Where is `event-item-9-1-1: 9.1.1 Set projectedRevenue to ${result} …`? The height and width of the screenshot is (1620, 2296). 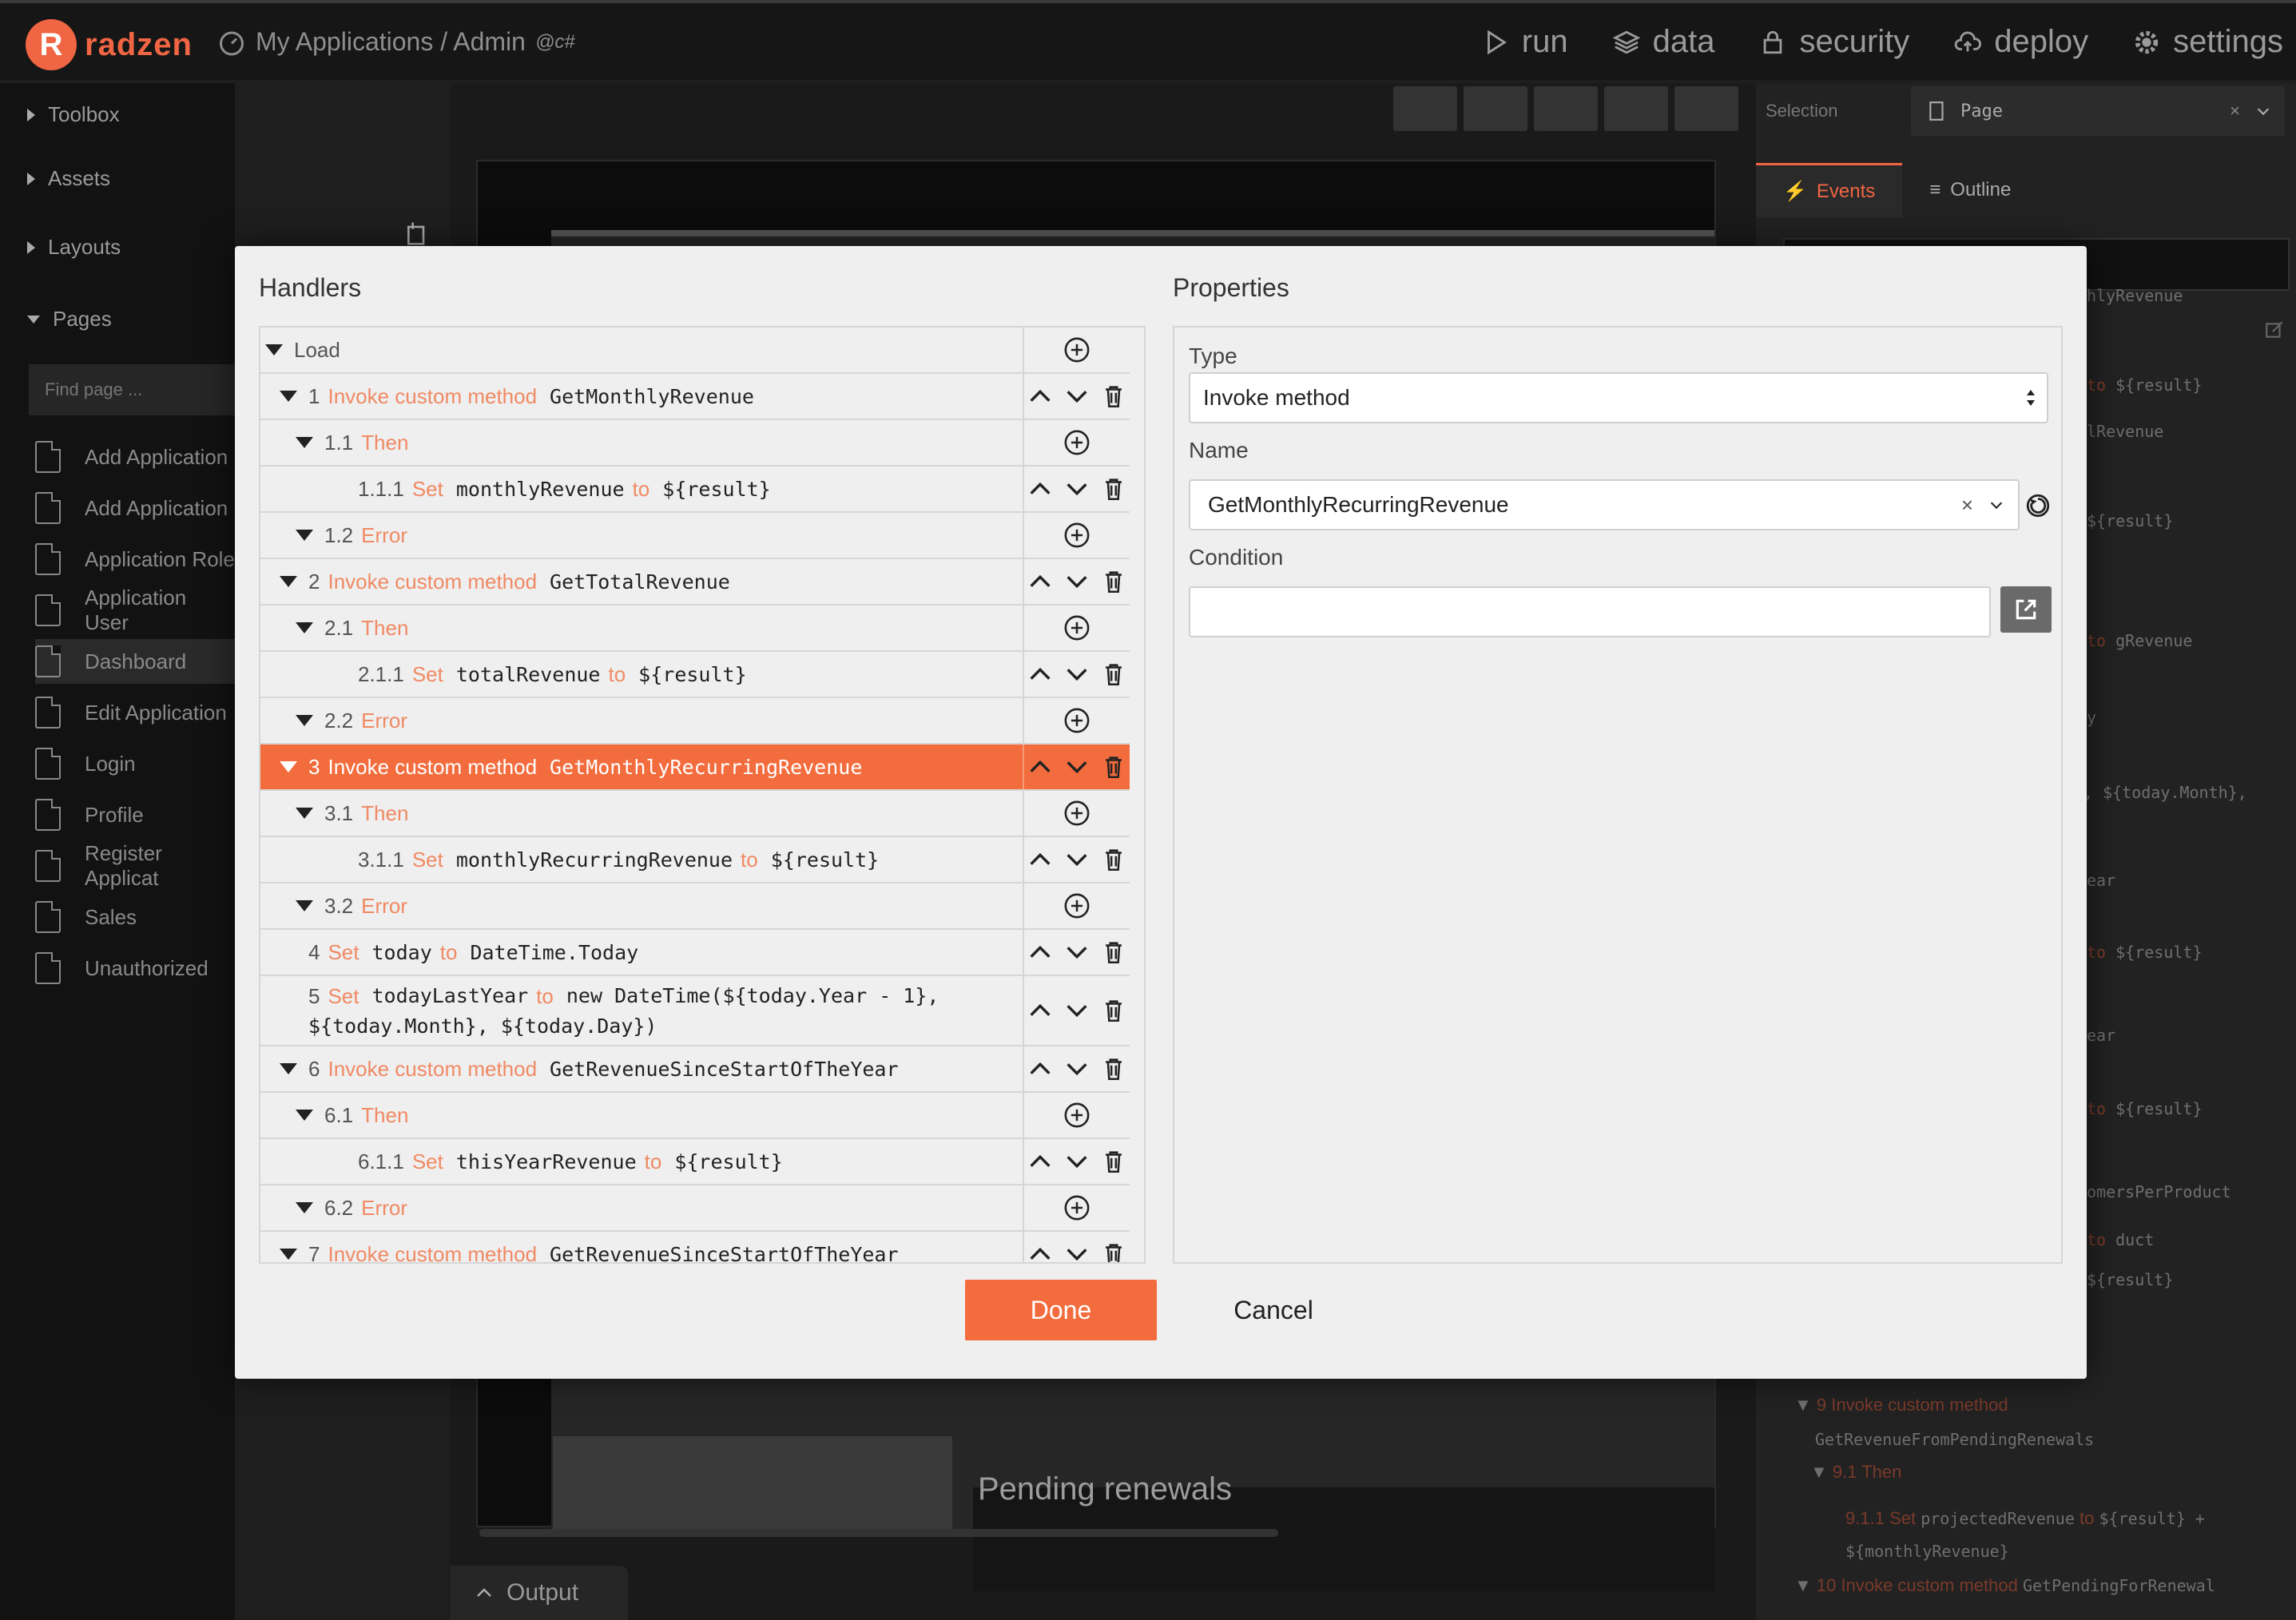 event-item-9-1-1: 9.1.1 Set projectedRevenue to ${result} … is located at coordinates (2025, 1518).